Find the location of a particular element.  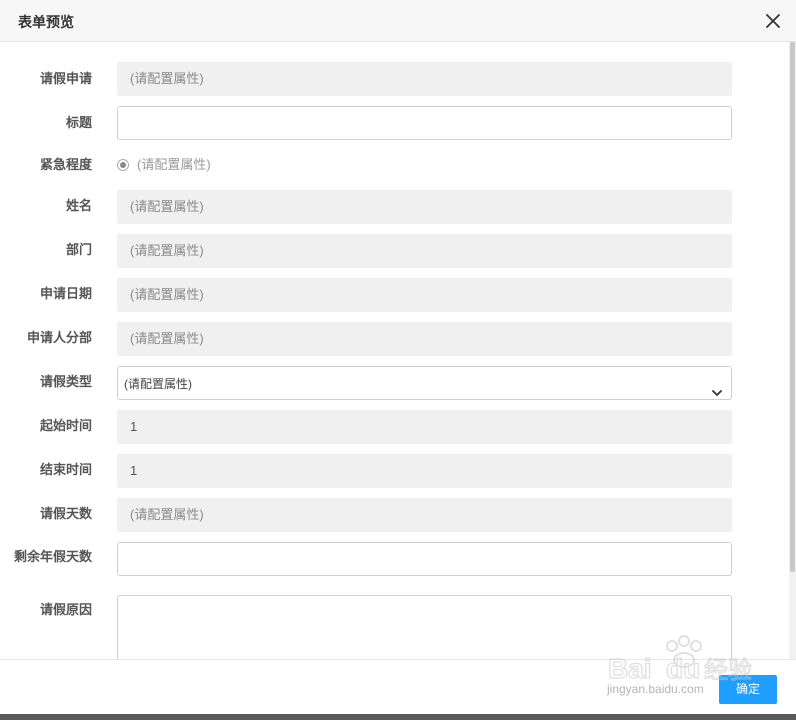

select-value: (请配置属性) is located at coordinates (158, 384).